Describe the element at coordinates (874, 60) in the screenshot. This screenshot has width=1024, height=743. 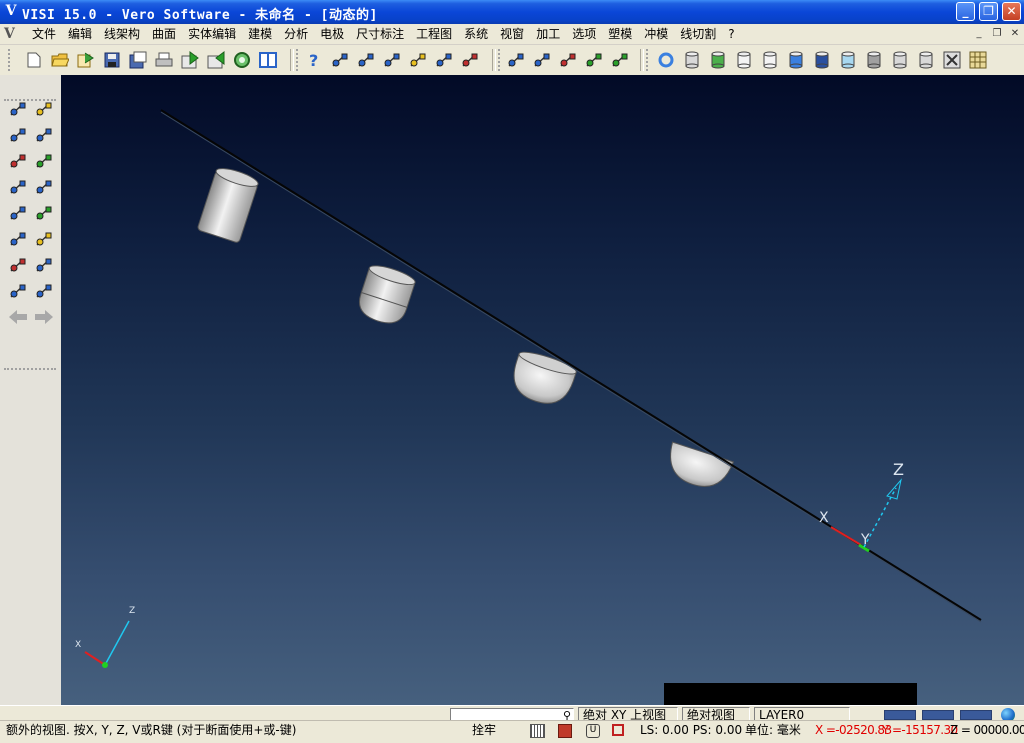
I see `cylinder-gray-icon` at that location.